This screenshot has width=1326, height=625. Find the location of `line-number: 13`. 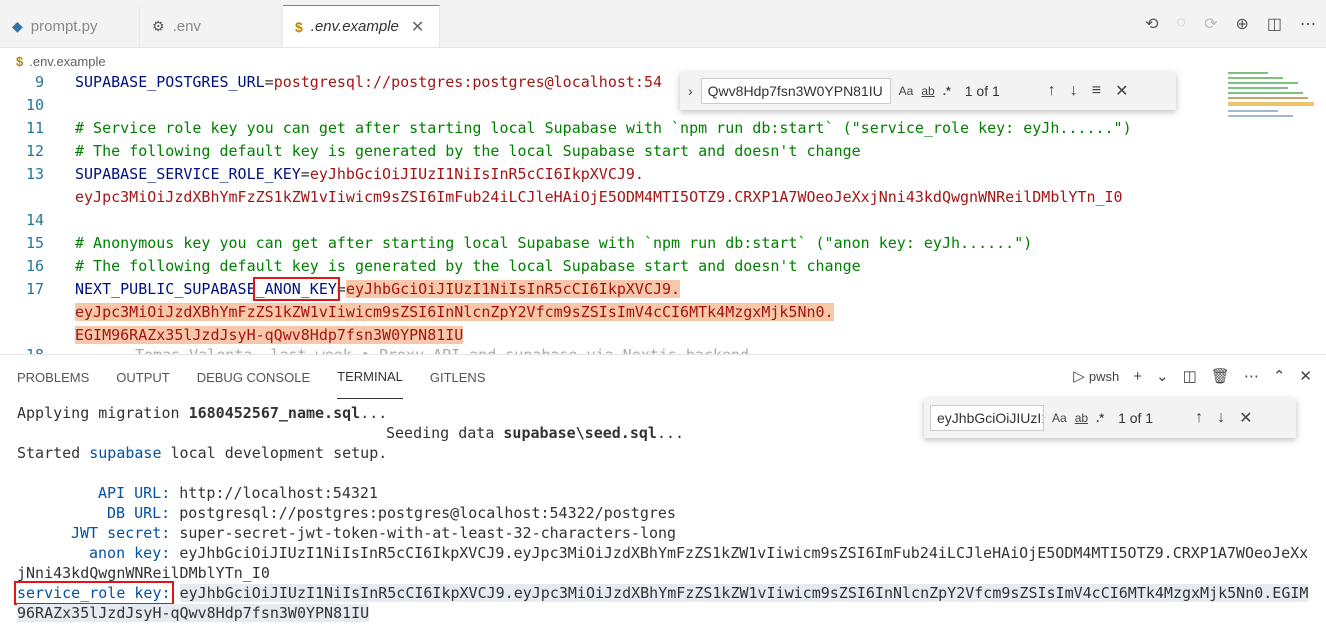

line-number: 13 is located at coordinates (34, 174).